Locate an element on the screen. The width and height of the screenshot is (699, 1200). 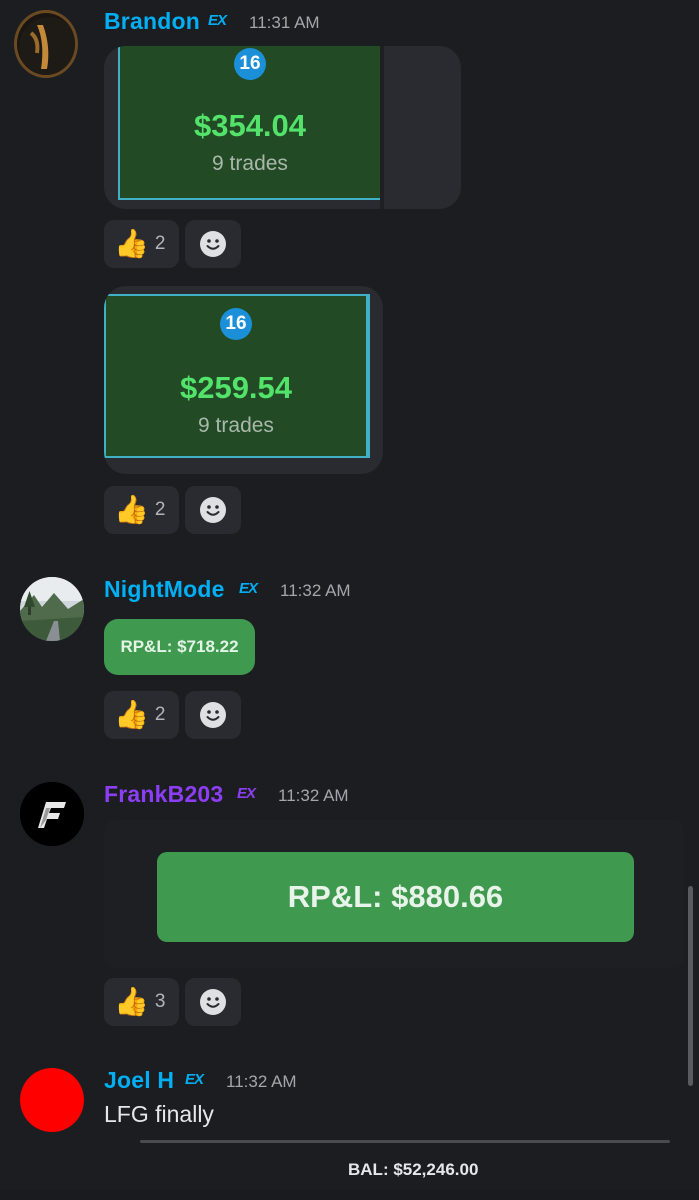
balance-text: BAL: $52,246.00 is located at coordinates (413, 1169).